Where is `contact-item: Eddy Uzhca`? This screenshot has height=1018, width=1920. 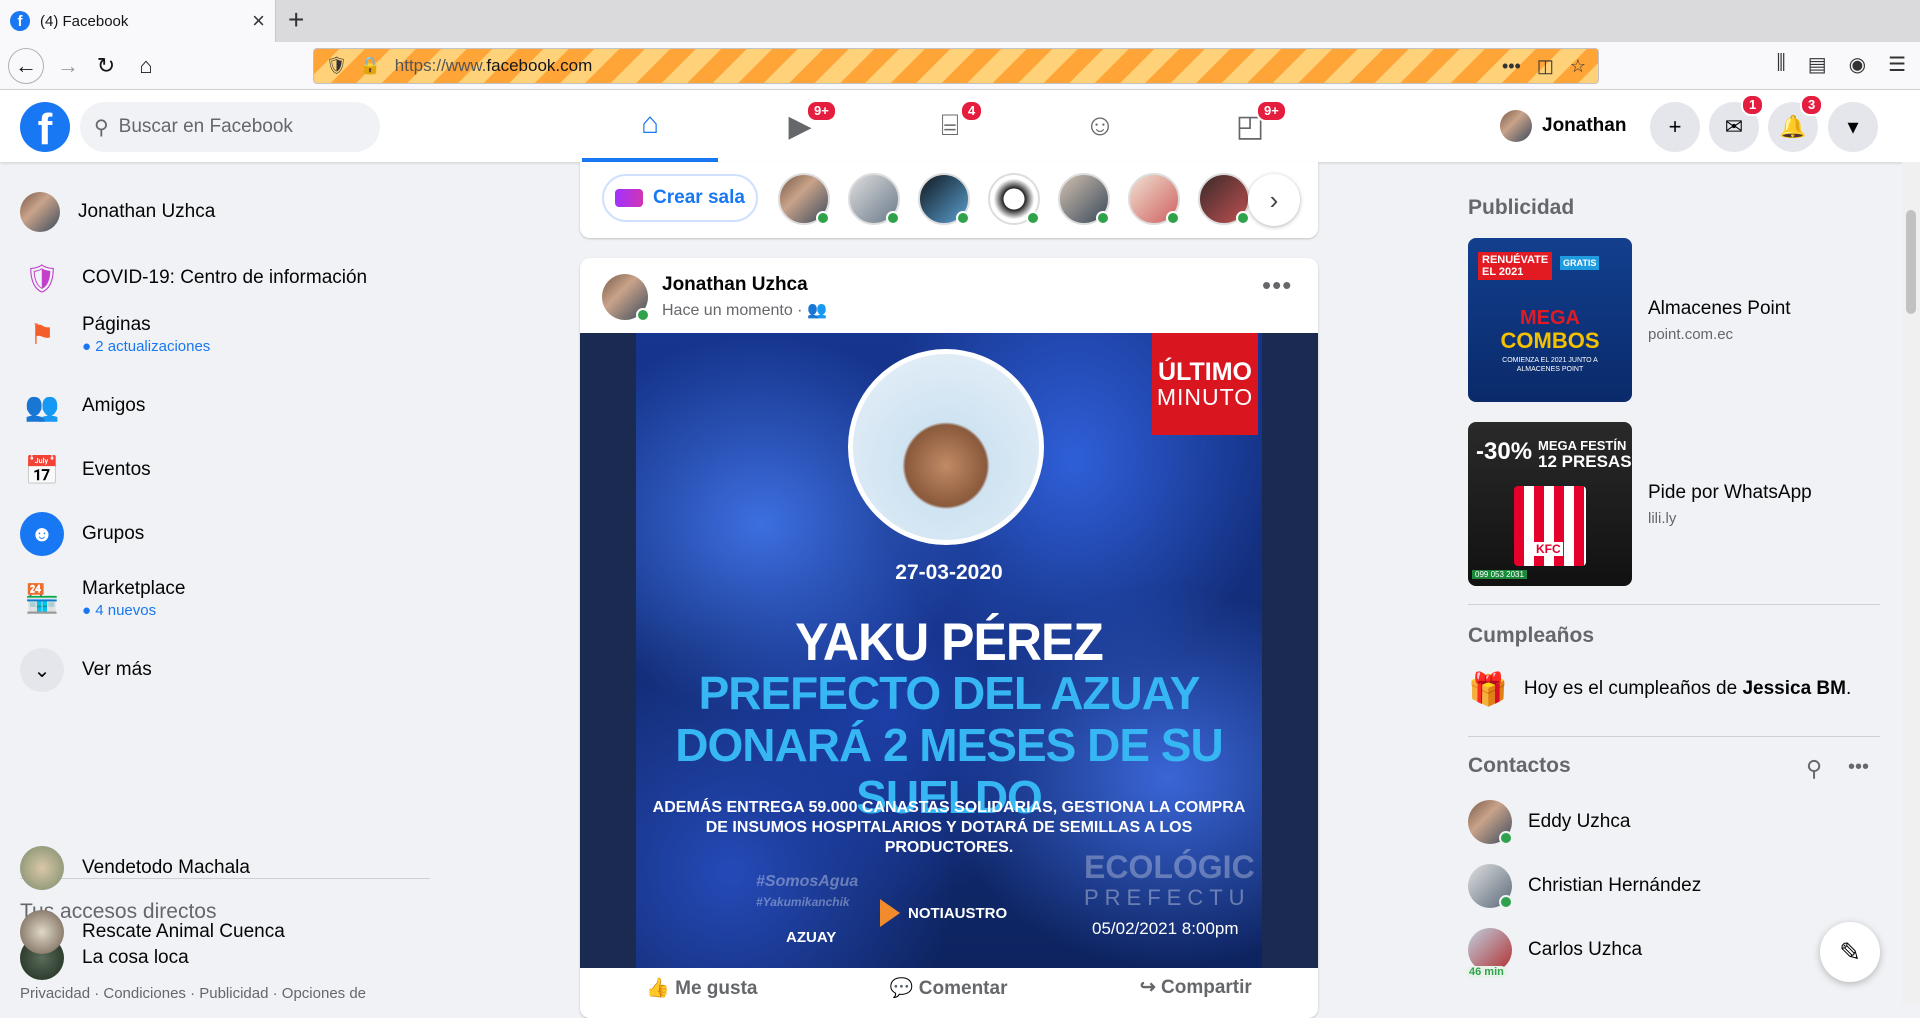 contact-item: Eddy Uzhca is located at coordinates (1549, 822).